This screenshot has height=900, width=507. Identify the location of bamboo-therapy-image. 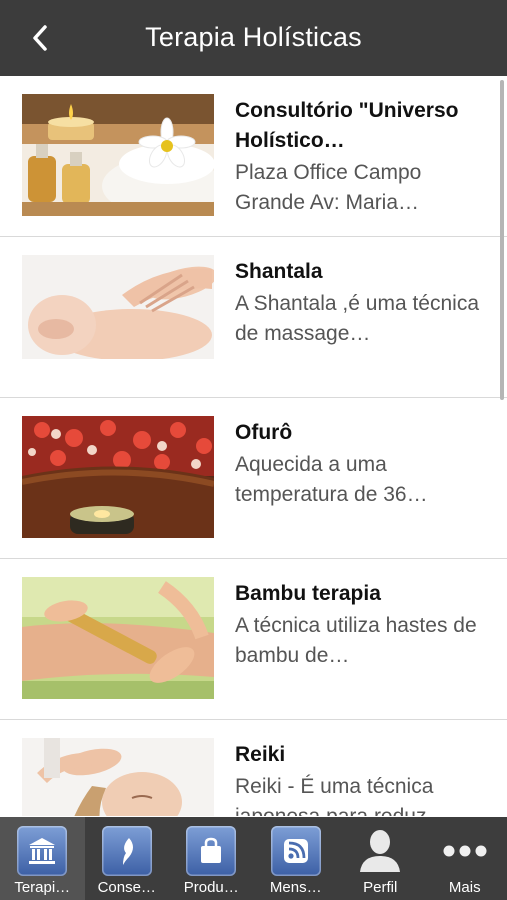
(118, 638).